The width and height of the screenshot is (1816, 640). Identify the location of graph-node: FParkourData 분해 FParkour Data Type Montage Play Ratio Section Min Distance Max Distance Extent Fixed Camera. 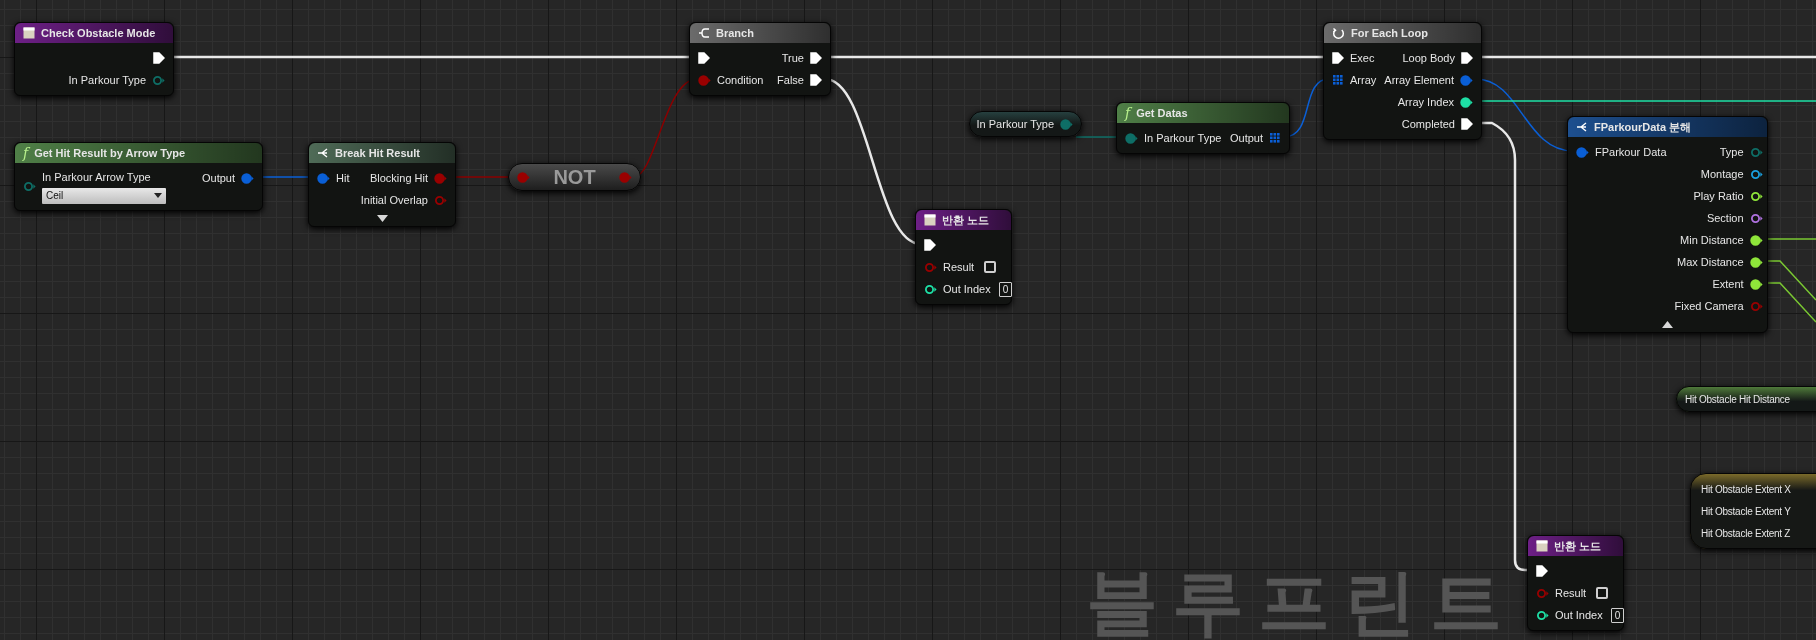
(1667, 224).